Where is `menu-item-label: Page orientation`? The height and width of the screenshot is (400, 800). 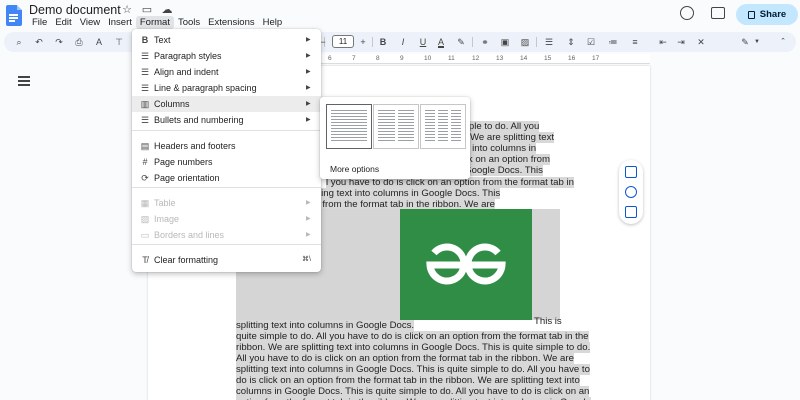
menu-item-label: Page orientation is located at coordinates (187, 178).